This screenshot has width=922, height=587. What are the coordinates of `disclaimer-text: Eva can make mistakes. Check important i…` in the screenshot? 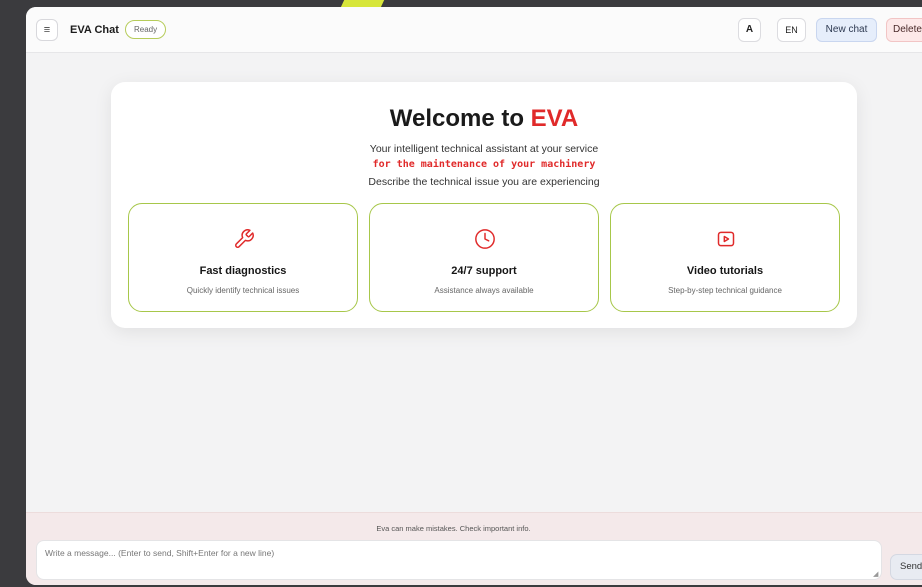 It's located at (453, 528).